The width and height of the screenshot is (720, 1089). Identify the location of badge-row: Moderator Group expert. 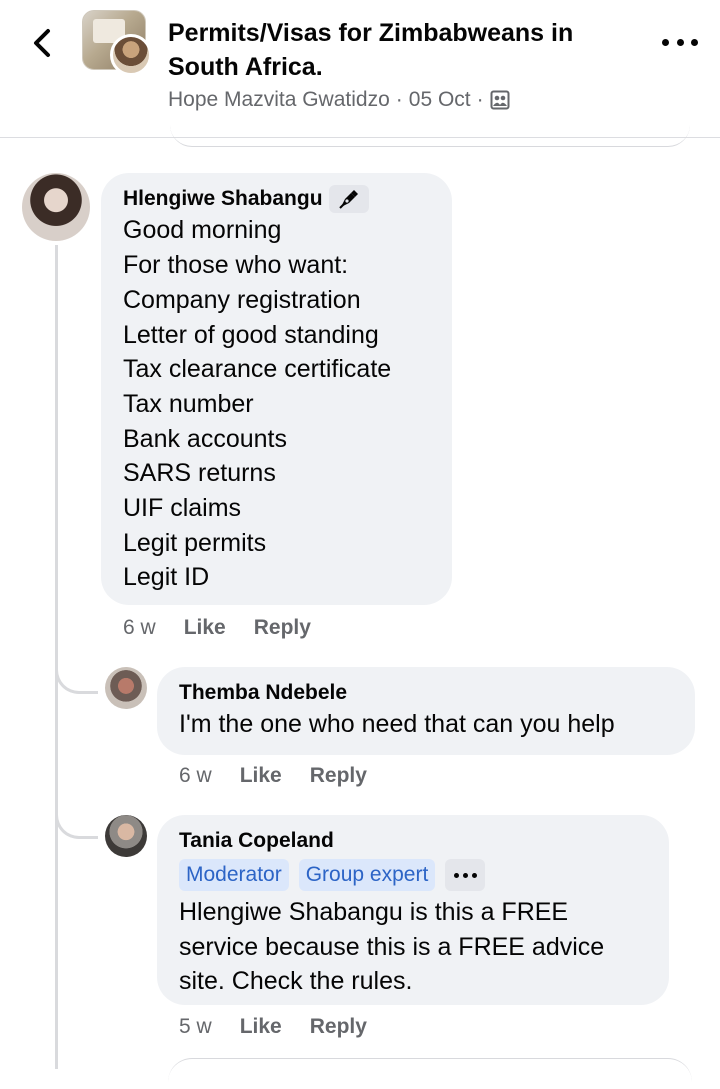
(424, 875).